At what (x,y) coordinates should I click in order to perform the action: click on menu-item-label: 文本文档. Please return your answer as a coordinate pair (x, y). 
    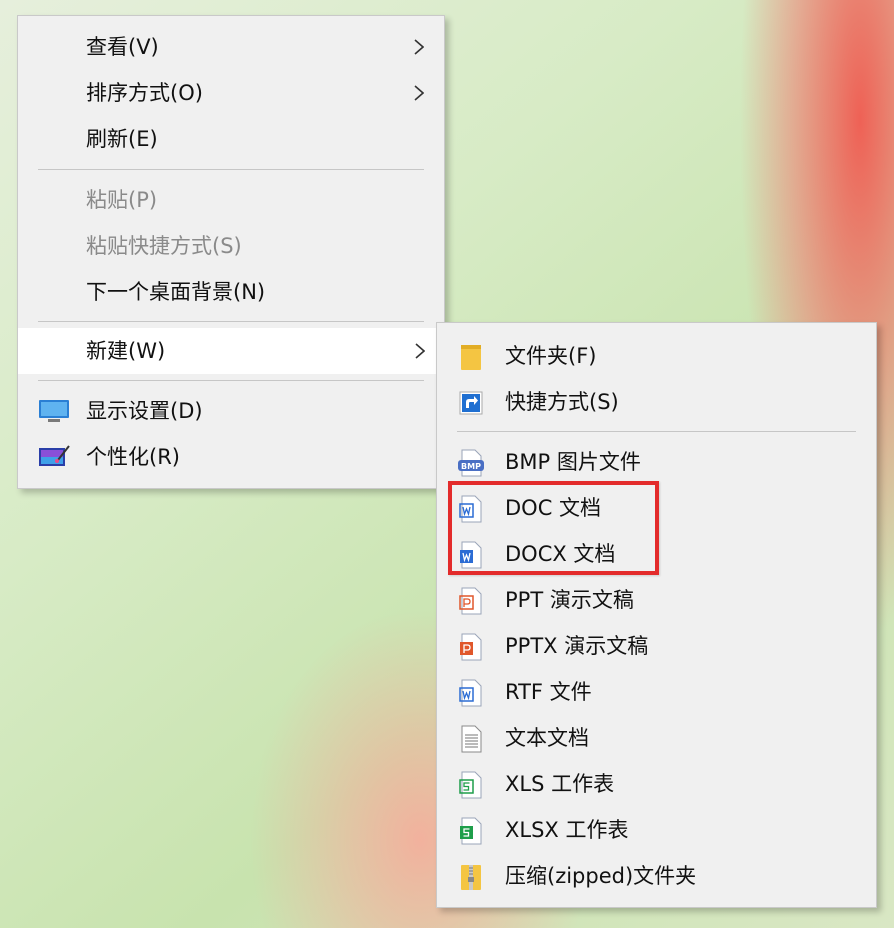
    Looking at the image, I should click on (547, 738).